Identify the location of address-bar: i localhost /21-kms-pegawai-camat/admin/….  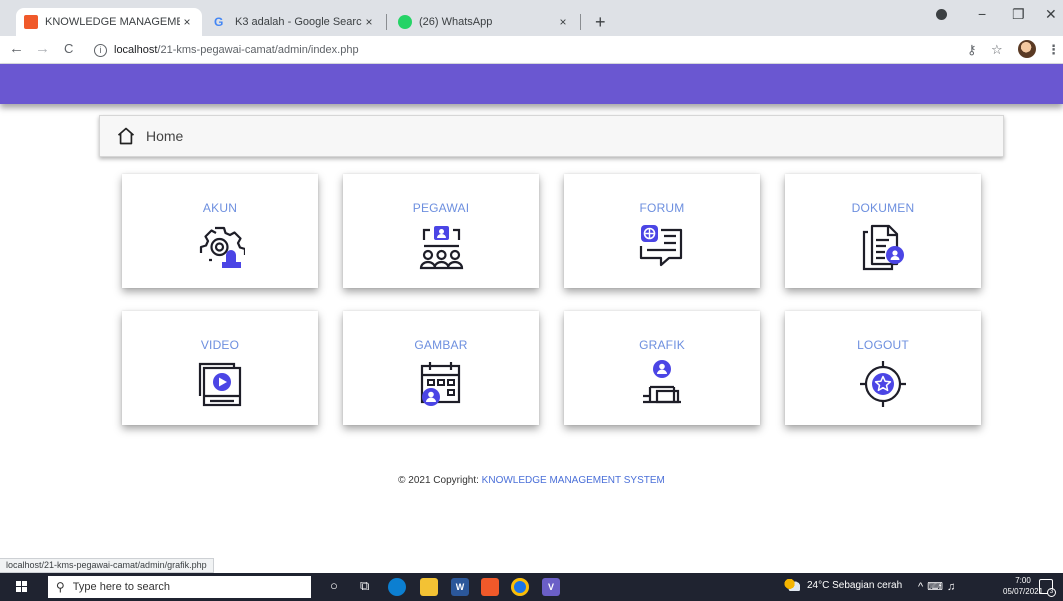
(542, 50).